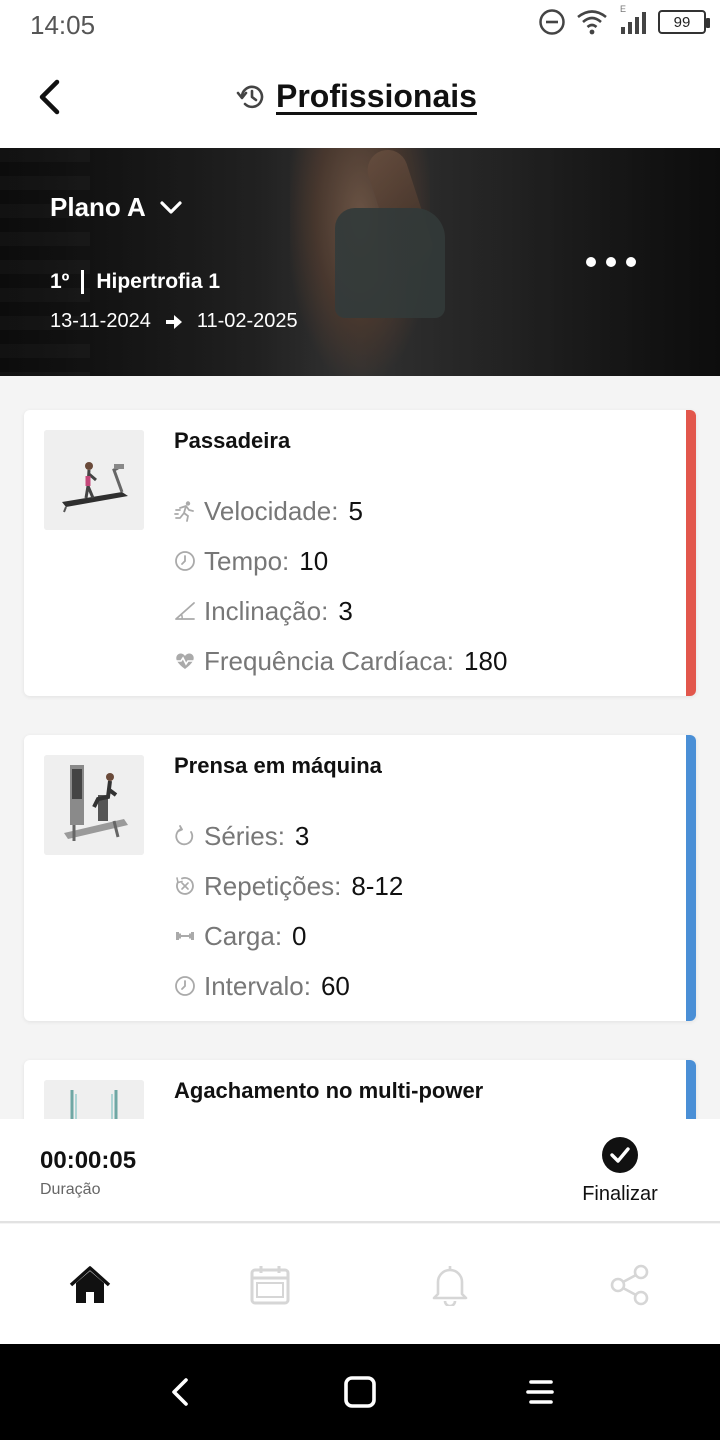 Image resolution: width=720 pixels, height=1440 pixels. I want to click on more-options-button, so click(611, 262).